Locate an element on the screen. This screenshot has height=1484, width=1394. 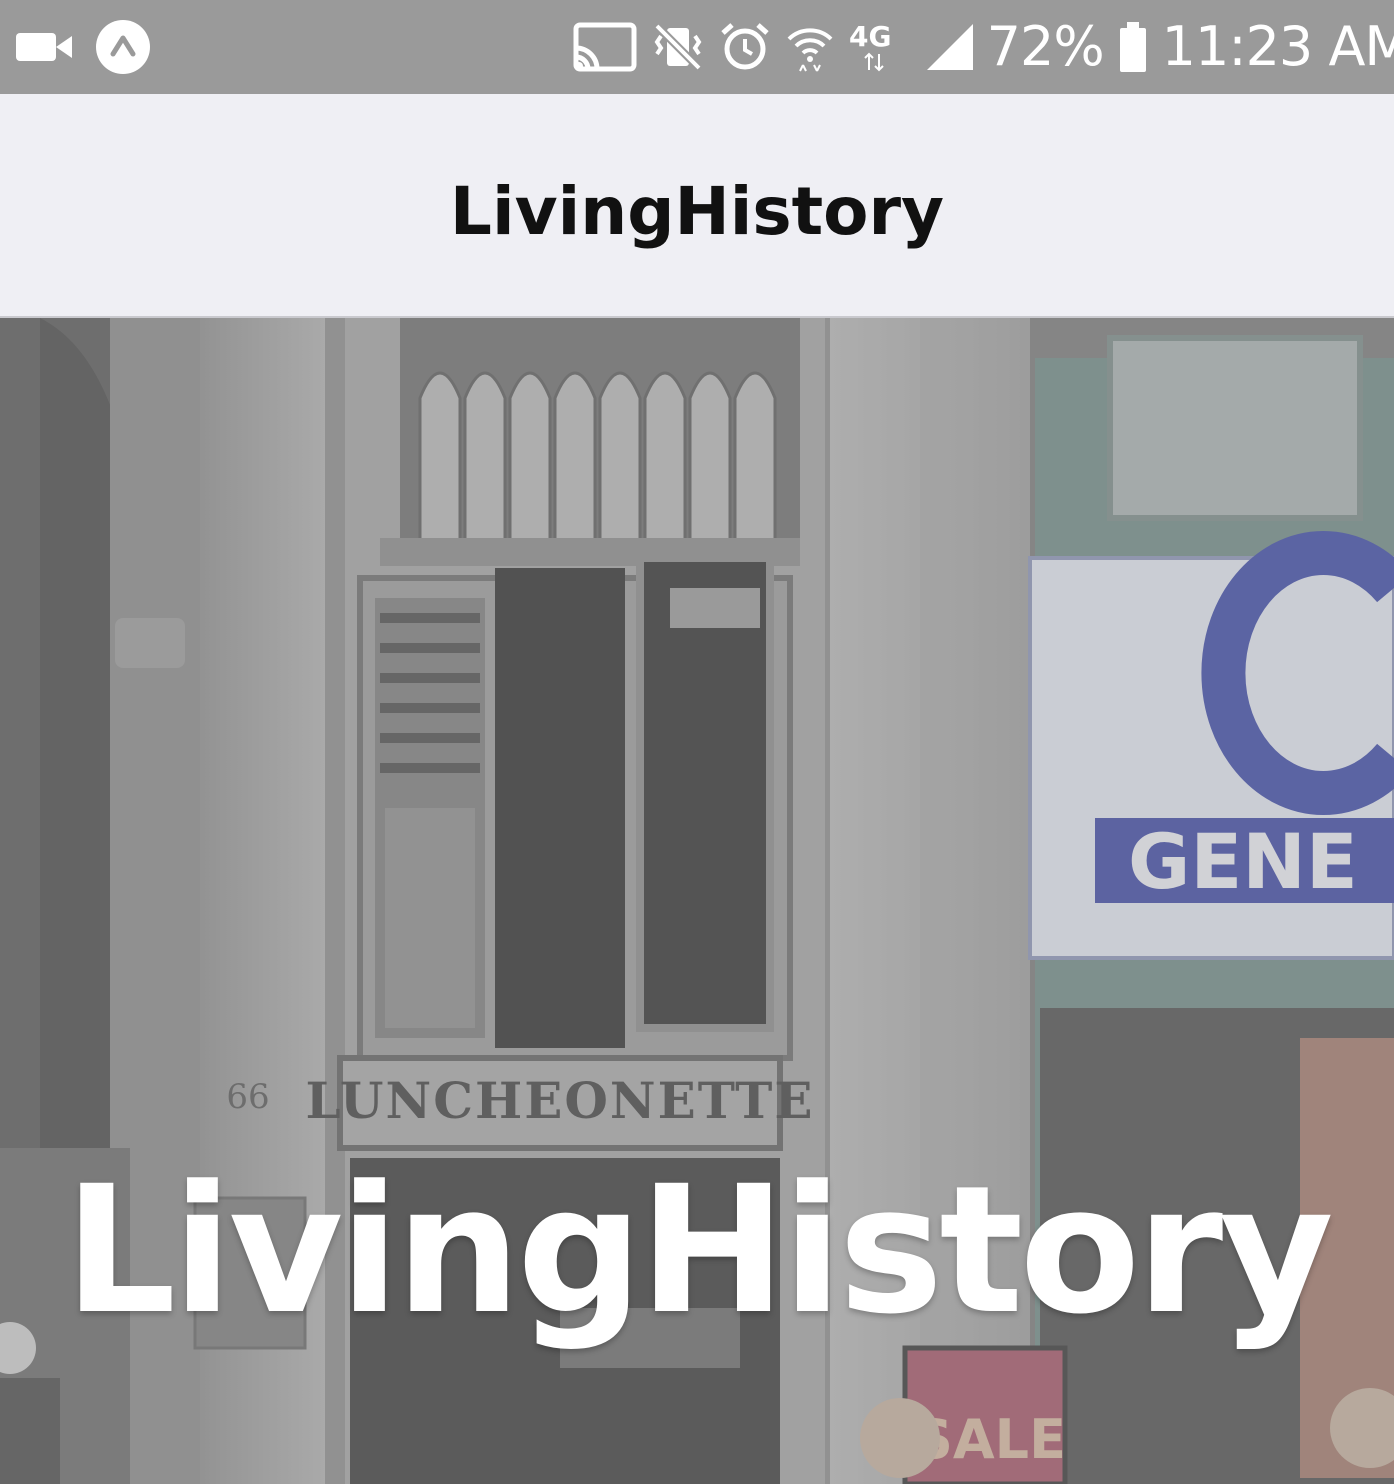
app-title: LivingHistory is located at coordinates (697, 211).